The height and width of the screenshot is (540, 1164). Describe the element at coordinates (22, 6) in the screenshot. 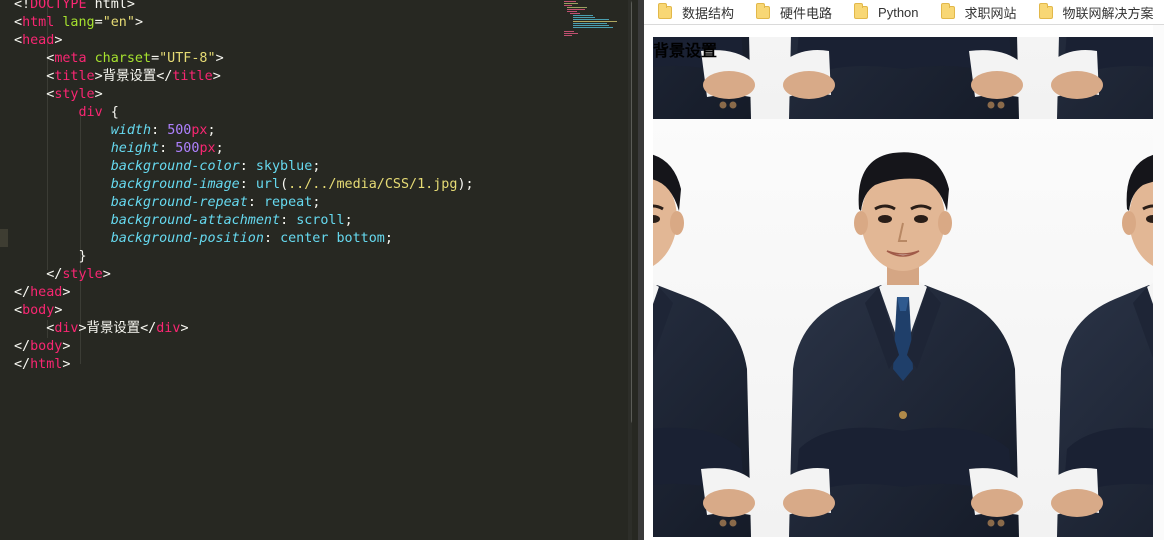

I see `code-token: <!` at that location.